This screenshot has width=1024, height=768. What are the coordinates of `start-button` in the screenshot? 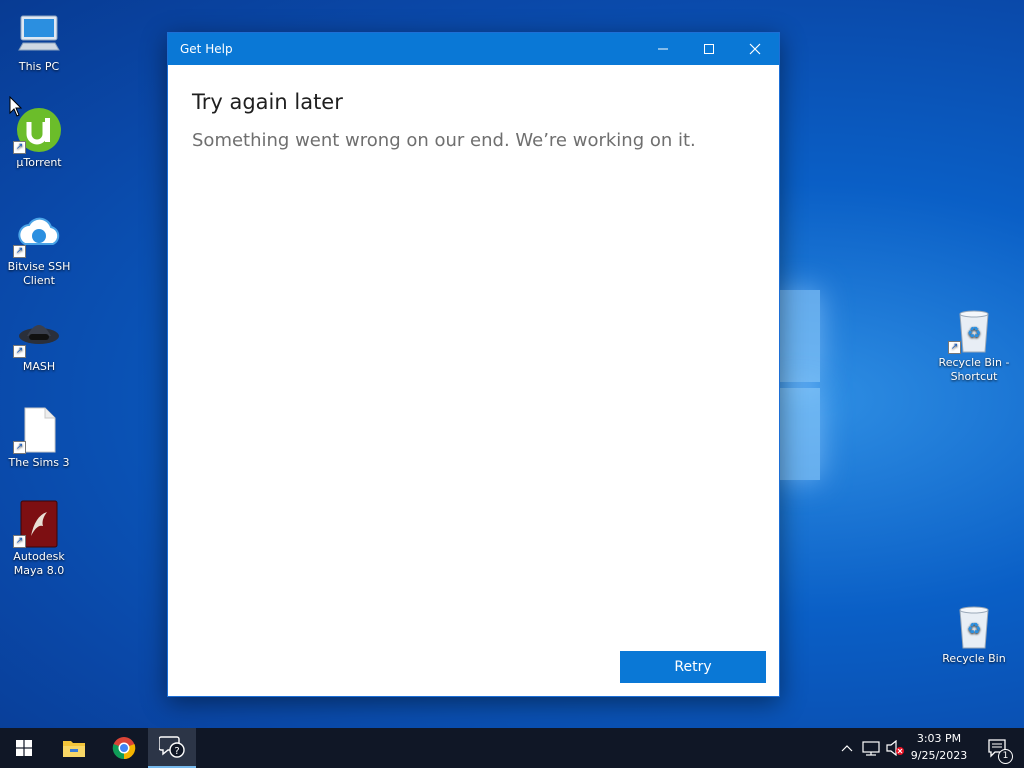 It's located at (24, 748).